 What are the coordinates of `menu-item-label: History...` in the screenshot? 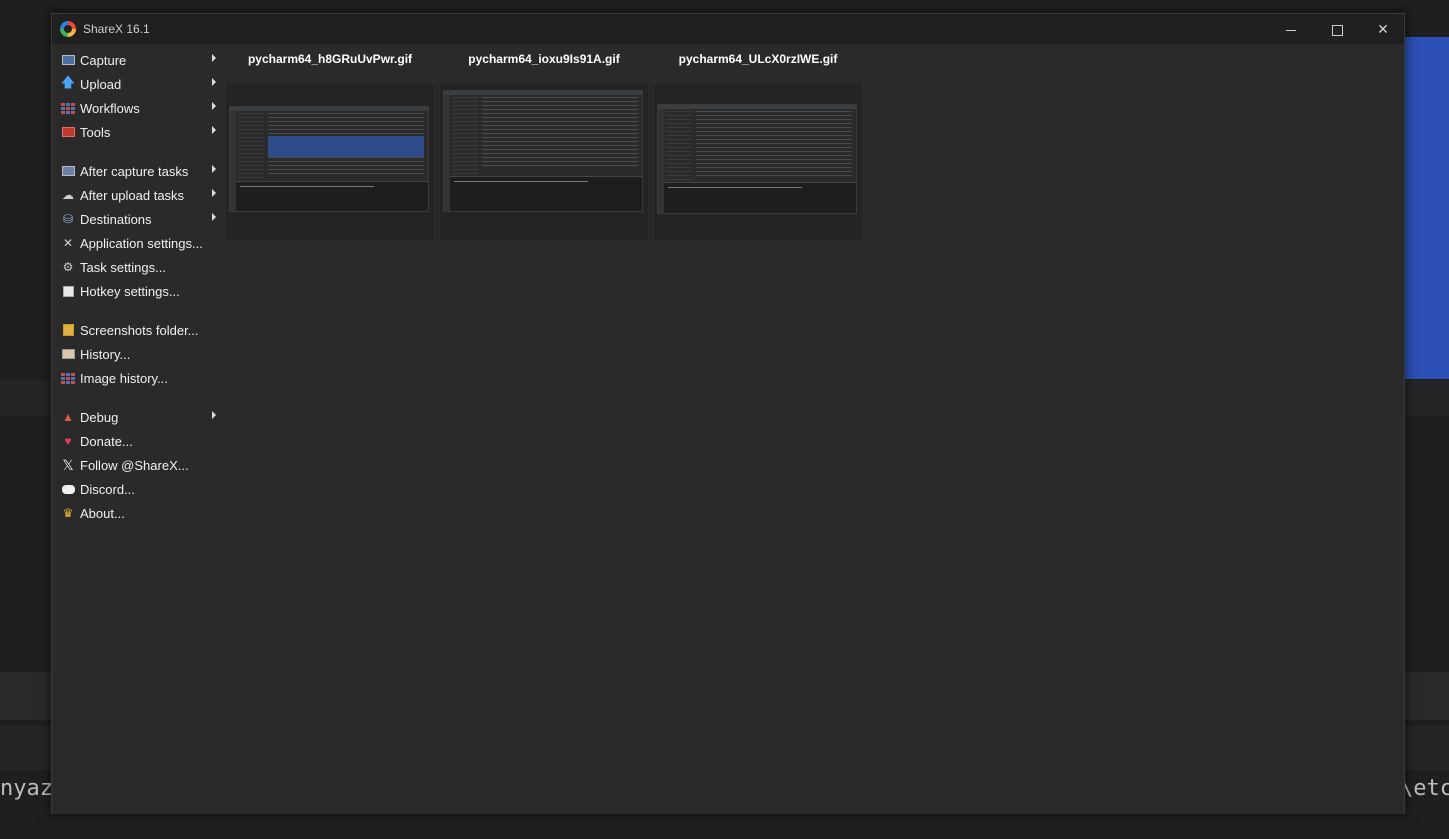 It's located at (105, 354).